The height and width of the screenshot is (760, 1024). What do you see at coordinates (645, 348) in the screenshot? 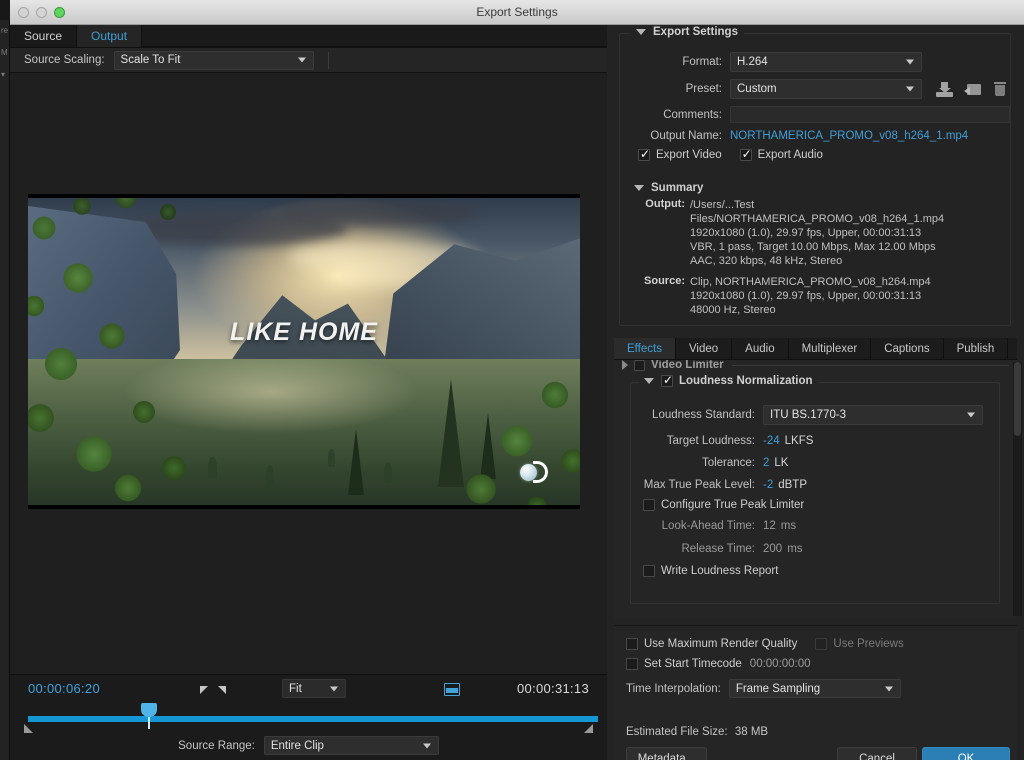
I see `tab-effects: Effects` at bounding box center [645, 348].